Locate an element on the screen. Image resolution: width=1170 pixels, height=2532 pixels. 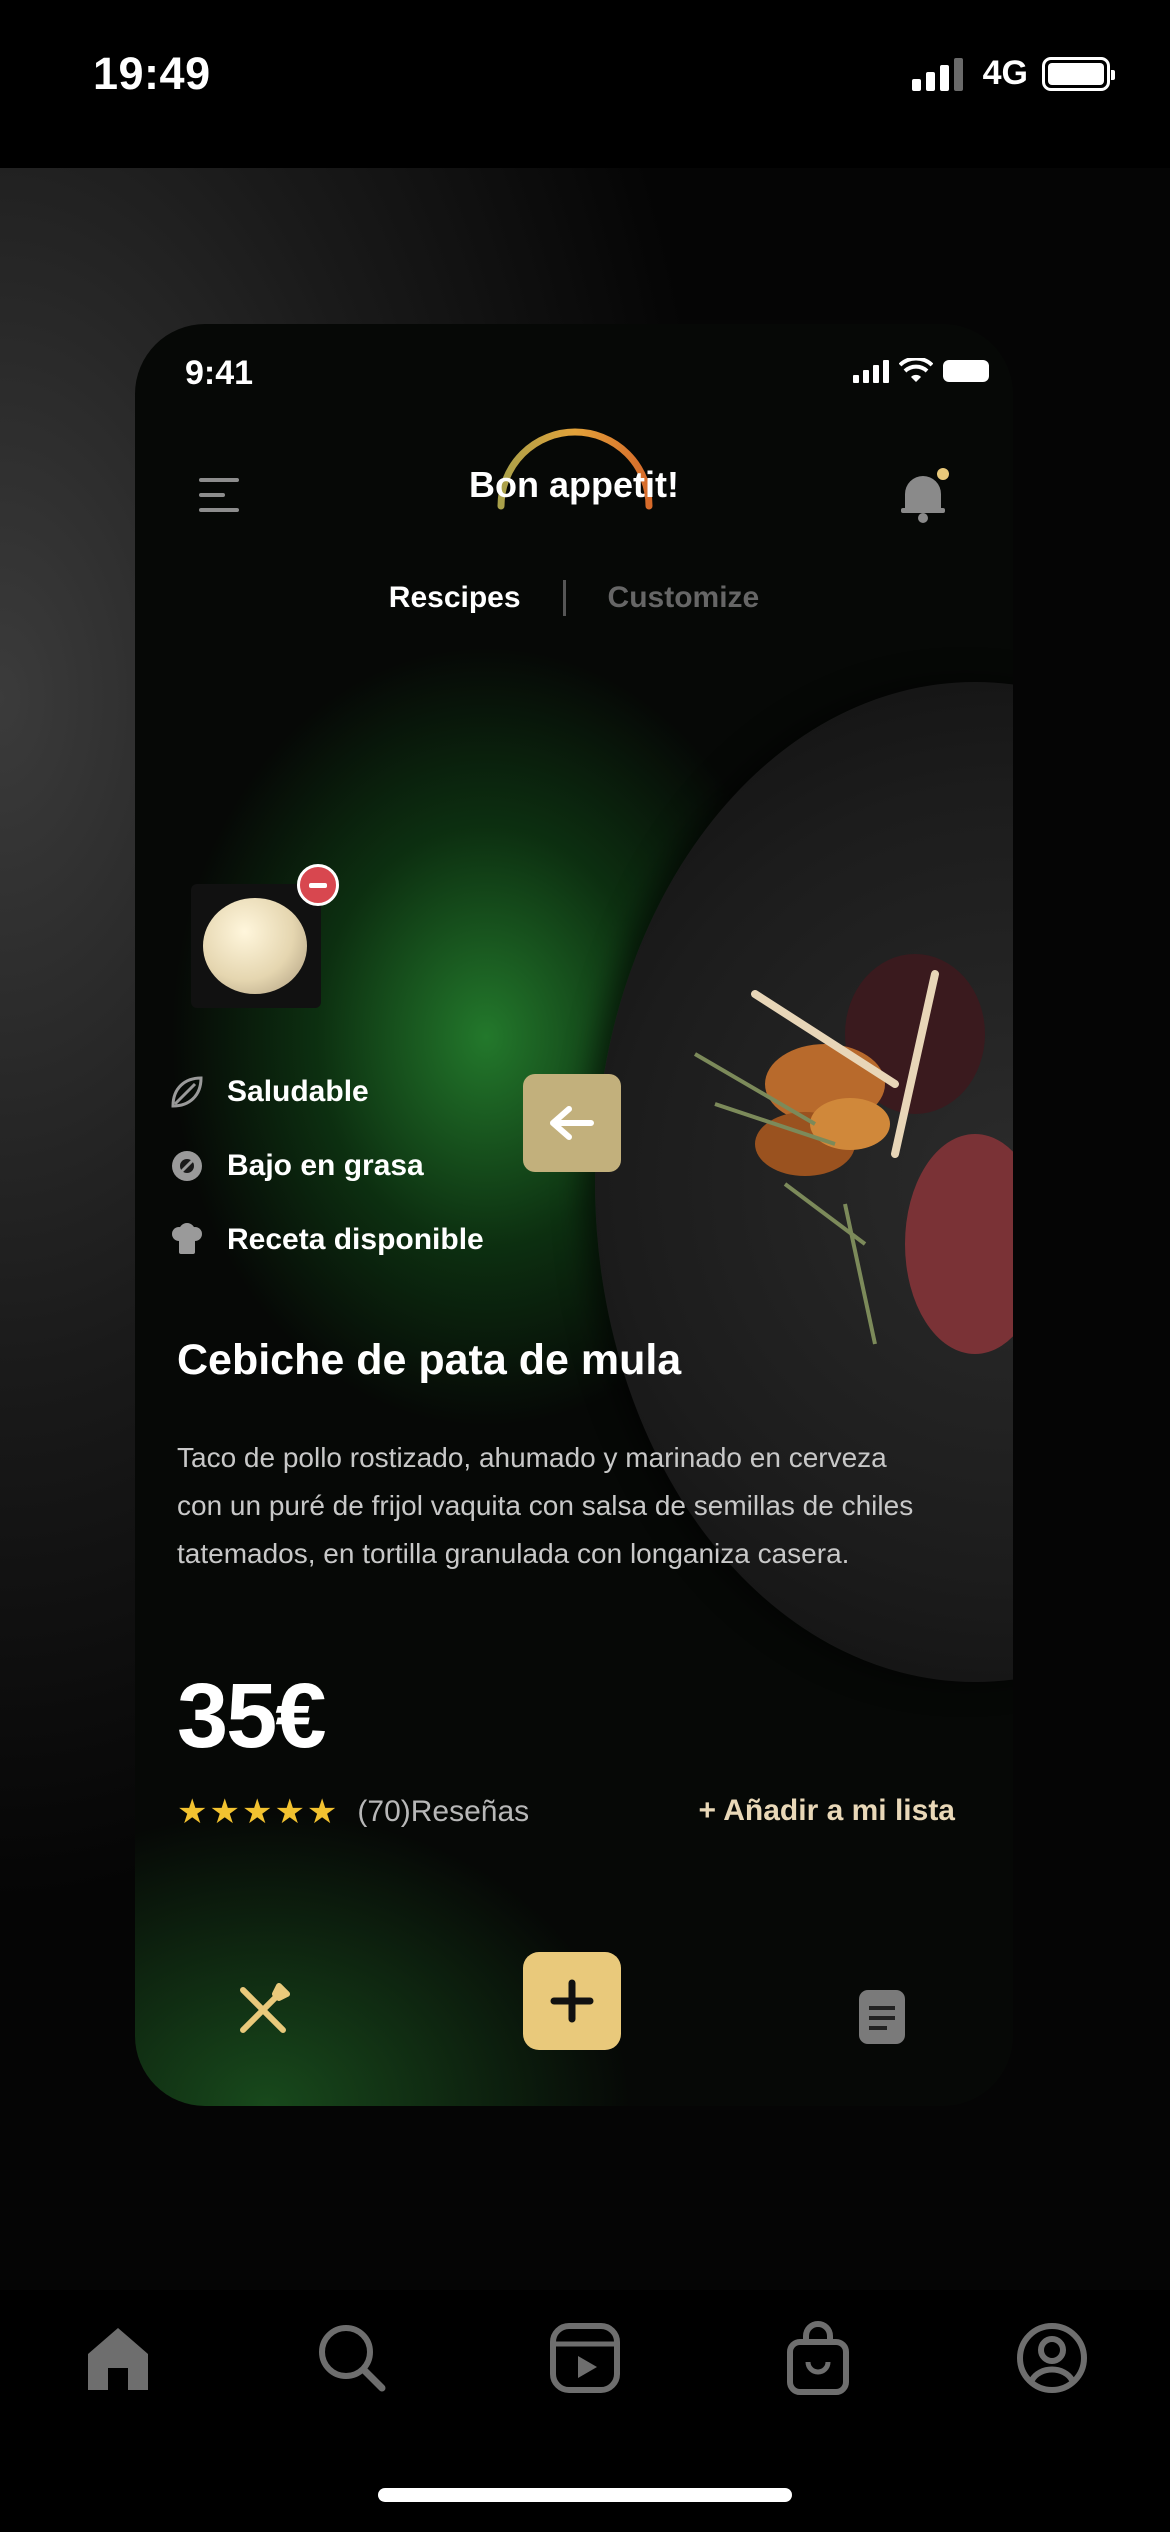
cellular-signal-icon is located at coordinates (937, 74).